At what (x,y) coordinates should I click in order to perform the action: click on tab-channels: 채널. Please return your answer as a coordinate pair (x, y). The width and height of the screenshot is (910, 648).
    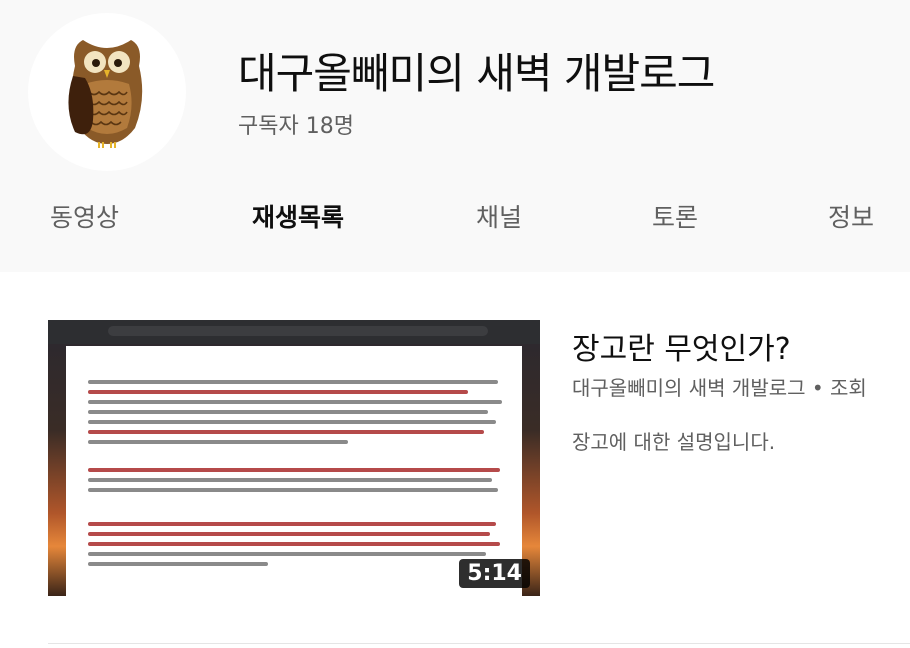
    Looking at the image, I should click on (499, 216).